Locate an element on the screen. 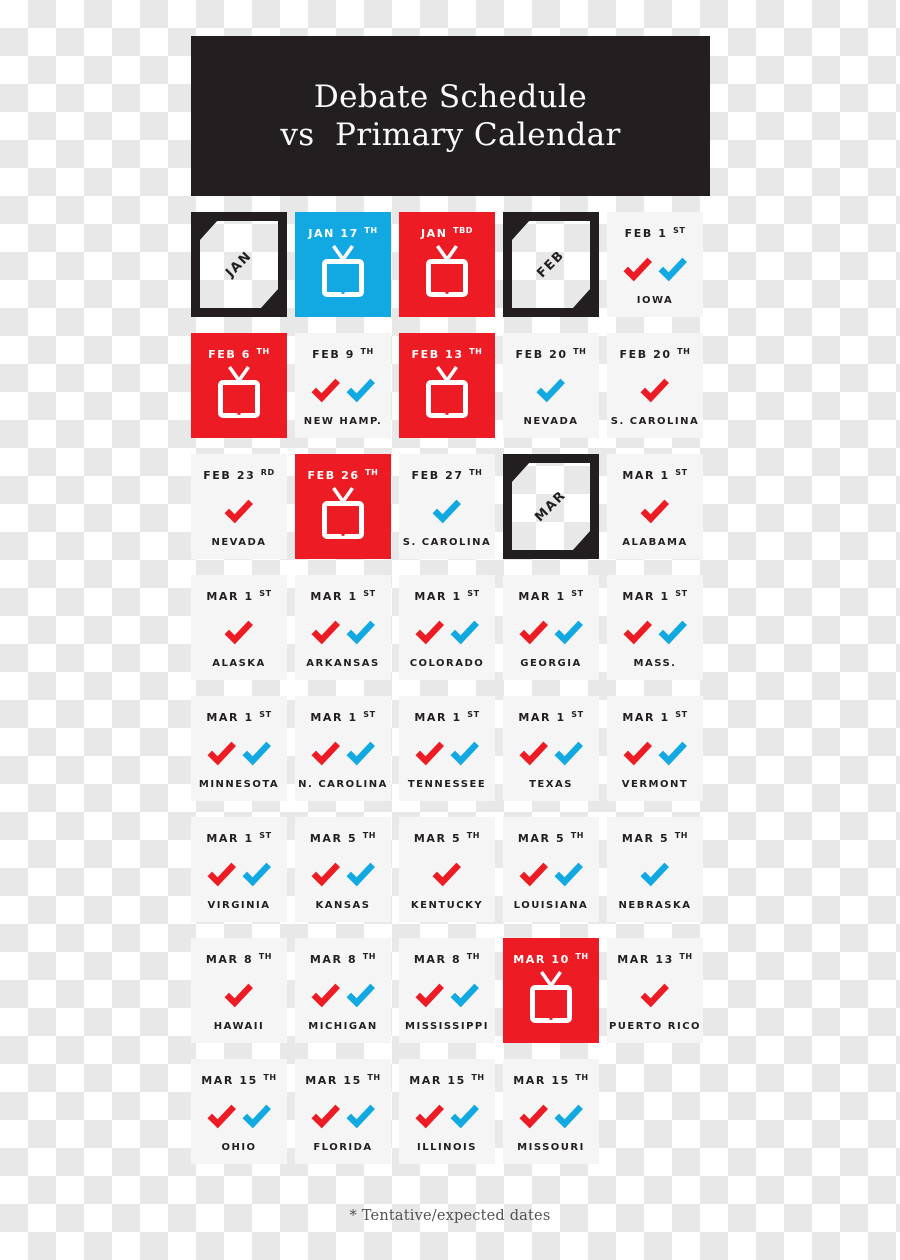 The width and height of the screenshot is (900, 1260). month-marker-feb: FEB is located at coordinates (551, 264).